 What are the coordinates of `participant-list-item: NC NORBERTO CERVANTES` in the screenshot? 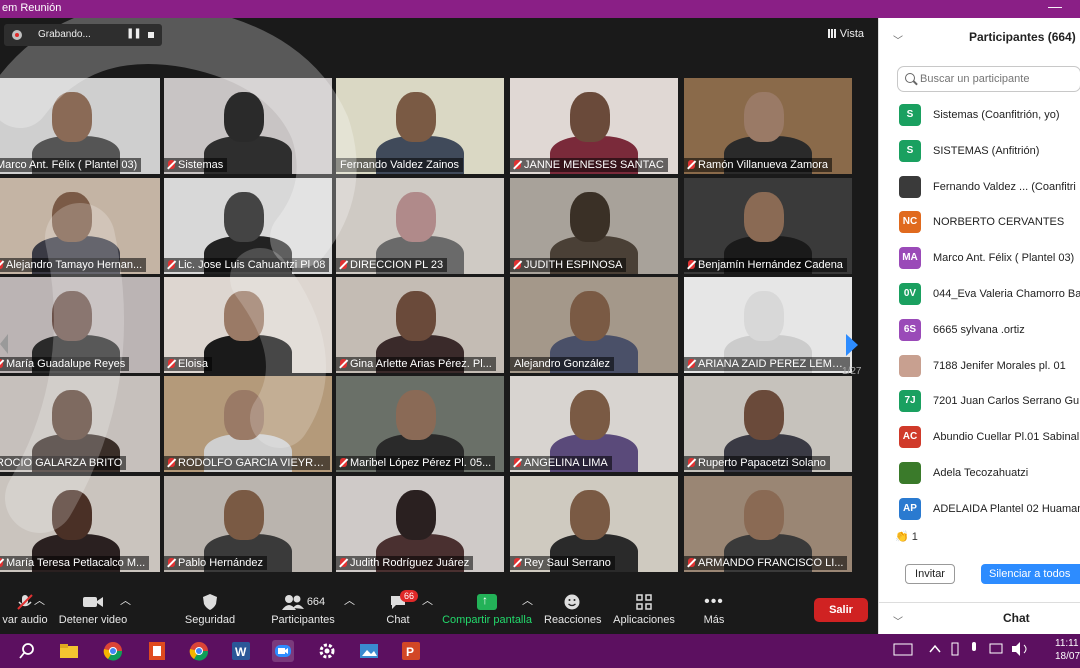 It's located at (979, 223).